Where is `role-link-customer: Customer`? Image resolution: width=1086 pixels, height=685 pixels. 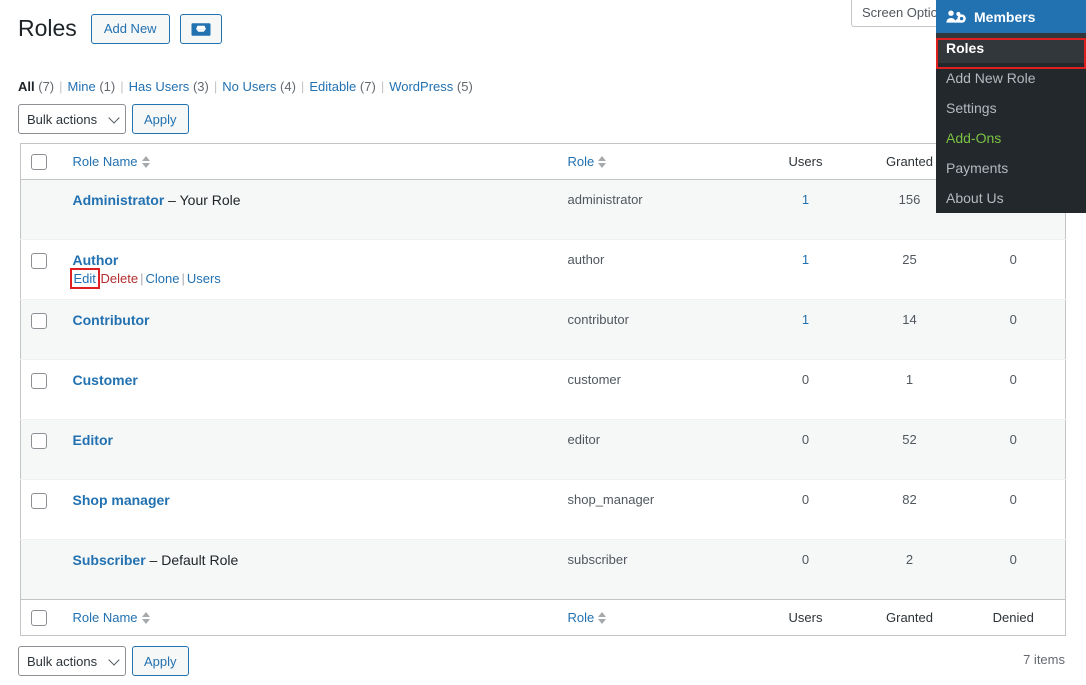
role-link-customer: Customer is located at coordinates (105, 380).